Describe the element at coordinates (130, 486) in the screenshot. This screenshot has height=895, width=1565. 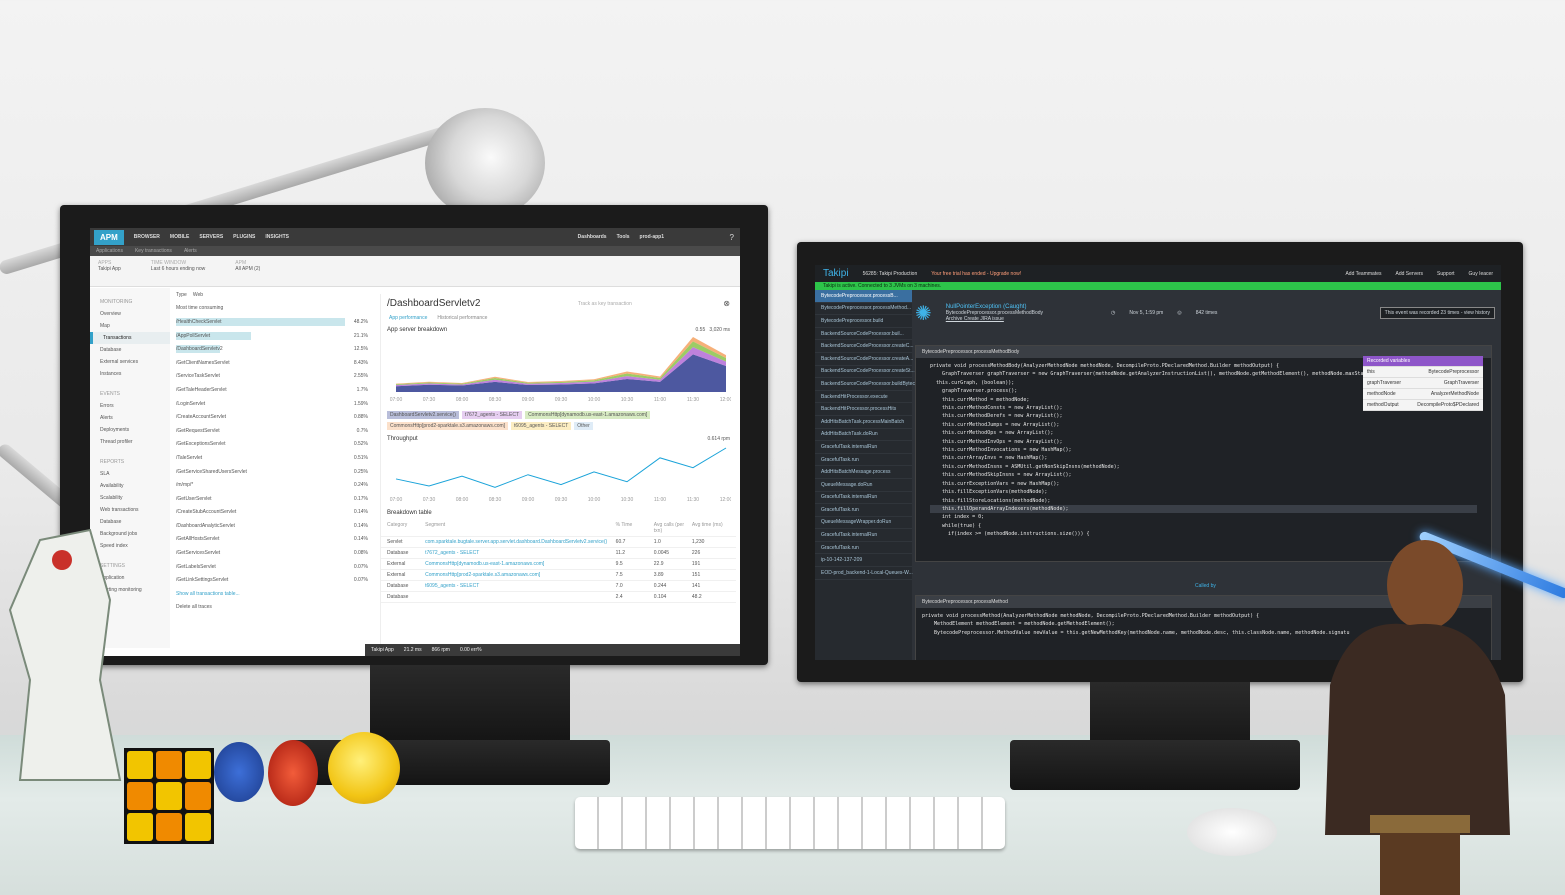
I see `sidebar-item: Availability` at that location.